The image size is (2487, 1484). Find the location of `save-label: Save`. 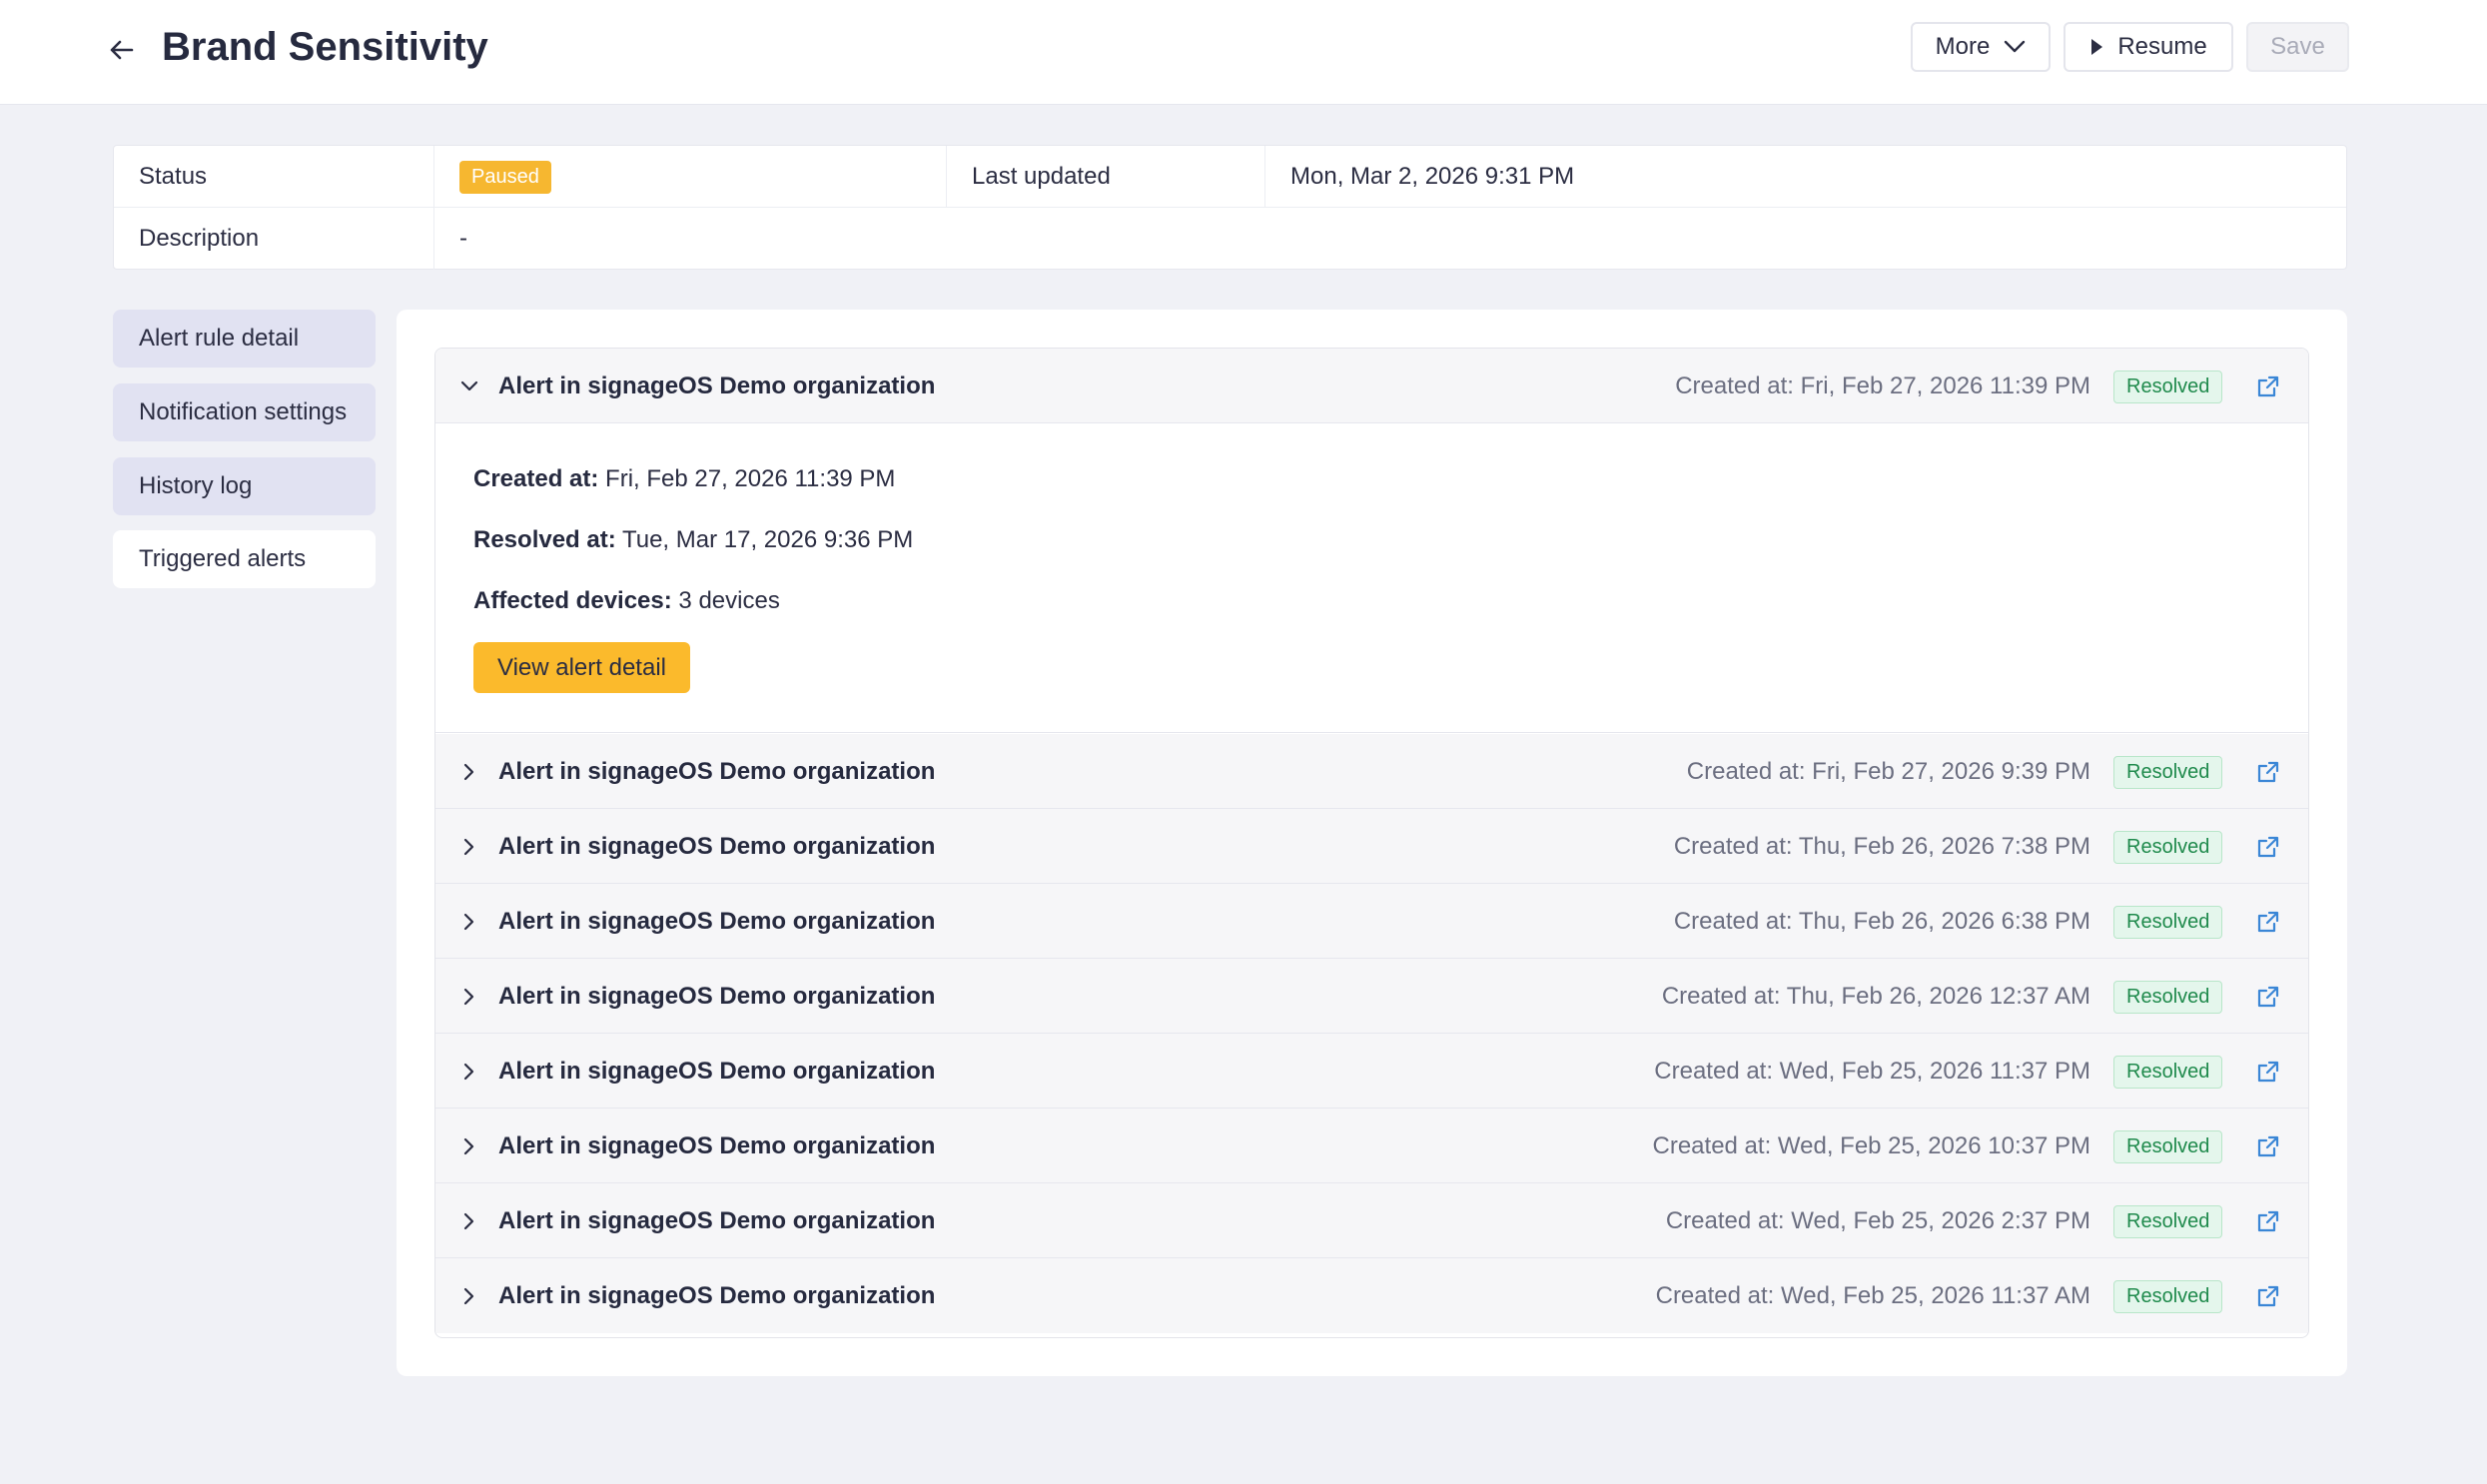

save-label: Save is located at coordinates (2298, 46).